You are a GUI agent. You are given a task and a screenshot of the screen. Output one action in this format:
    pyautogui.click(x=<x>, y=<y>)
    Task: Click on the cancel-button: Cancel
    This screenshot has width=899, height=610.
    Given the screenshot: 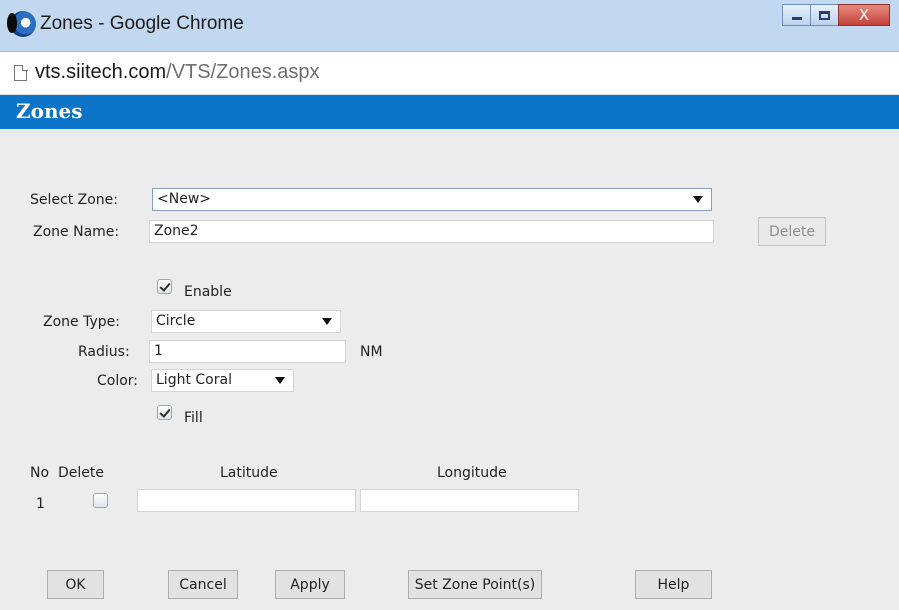 What is the action you would take?
    pyautogui.click(x=203, y=584)
    